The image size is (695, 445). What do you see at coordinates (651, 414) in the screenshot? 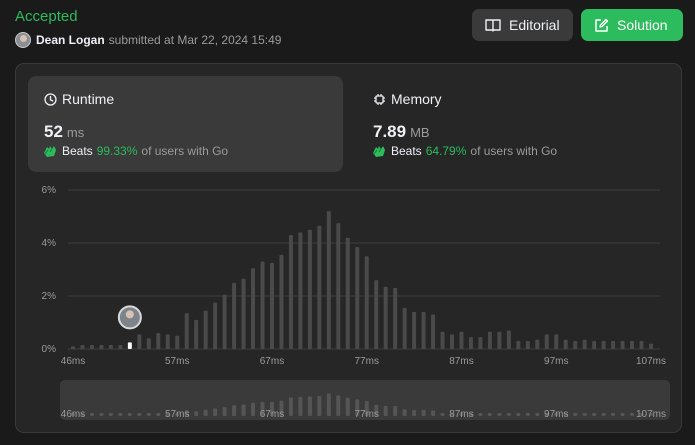
I see `overview-x-tick-label: 107ms` at bounding box center [651, 414].